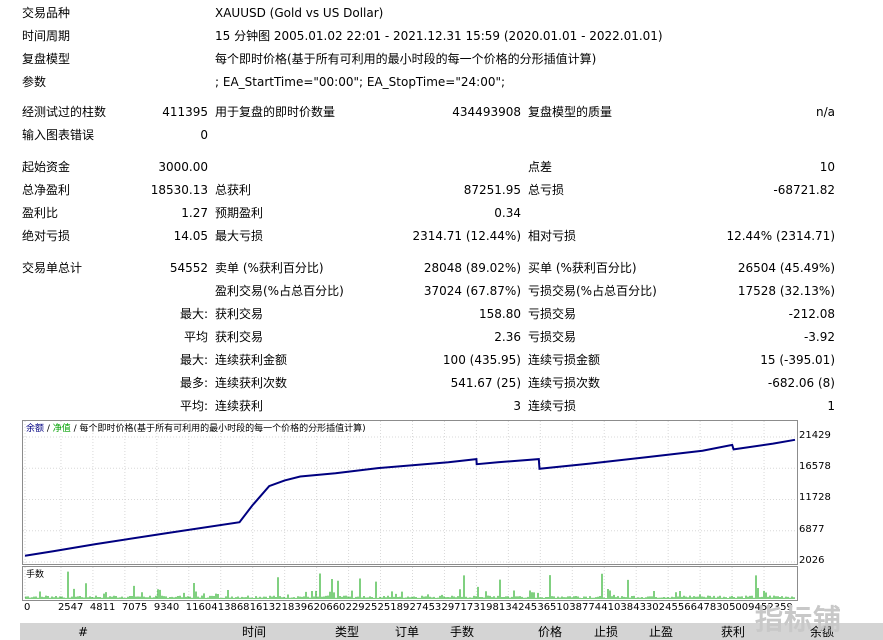 The image size is (883, 640). I want to click on col-type: 类型, so click(347, 632).